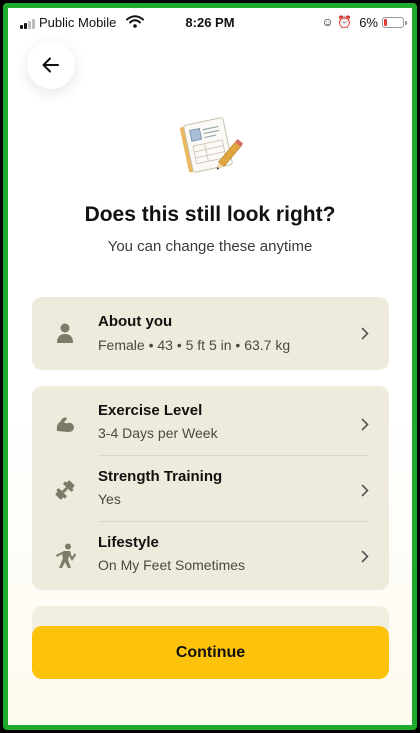 The width and height of the screenshot is (420, 733). Describe the element at coordinates (394, 22) in the screenshot. I see `battery-icon` at that location.